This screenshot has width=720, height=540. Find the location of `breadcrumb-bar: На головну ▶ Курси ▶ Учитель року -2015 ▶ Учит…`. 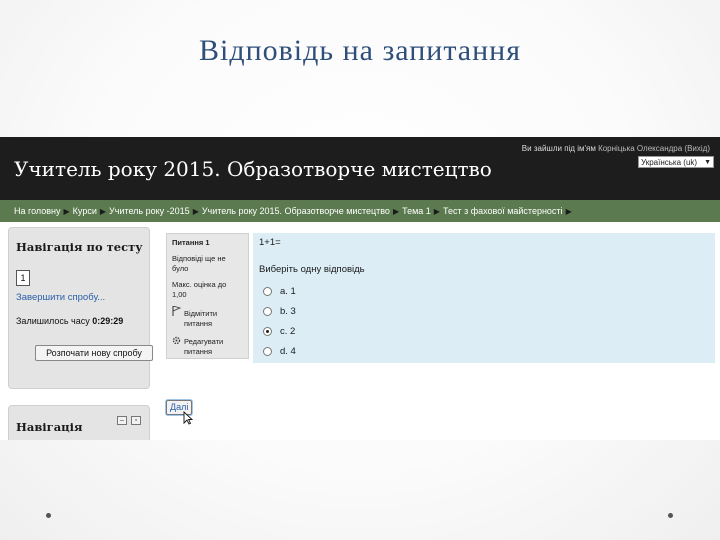

breadcrumb-bar: На головну ▶ Курси ▶ Учитель року -2015 ▶ Учит… is located at coordinates (360, 211).